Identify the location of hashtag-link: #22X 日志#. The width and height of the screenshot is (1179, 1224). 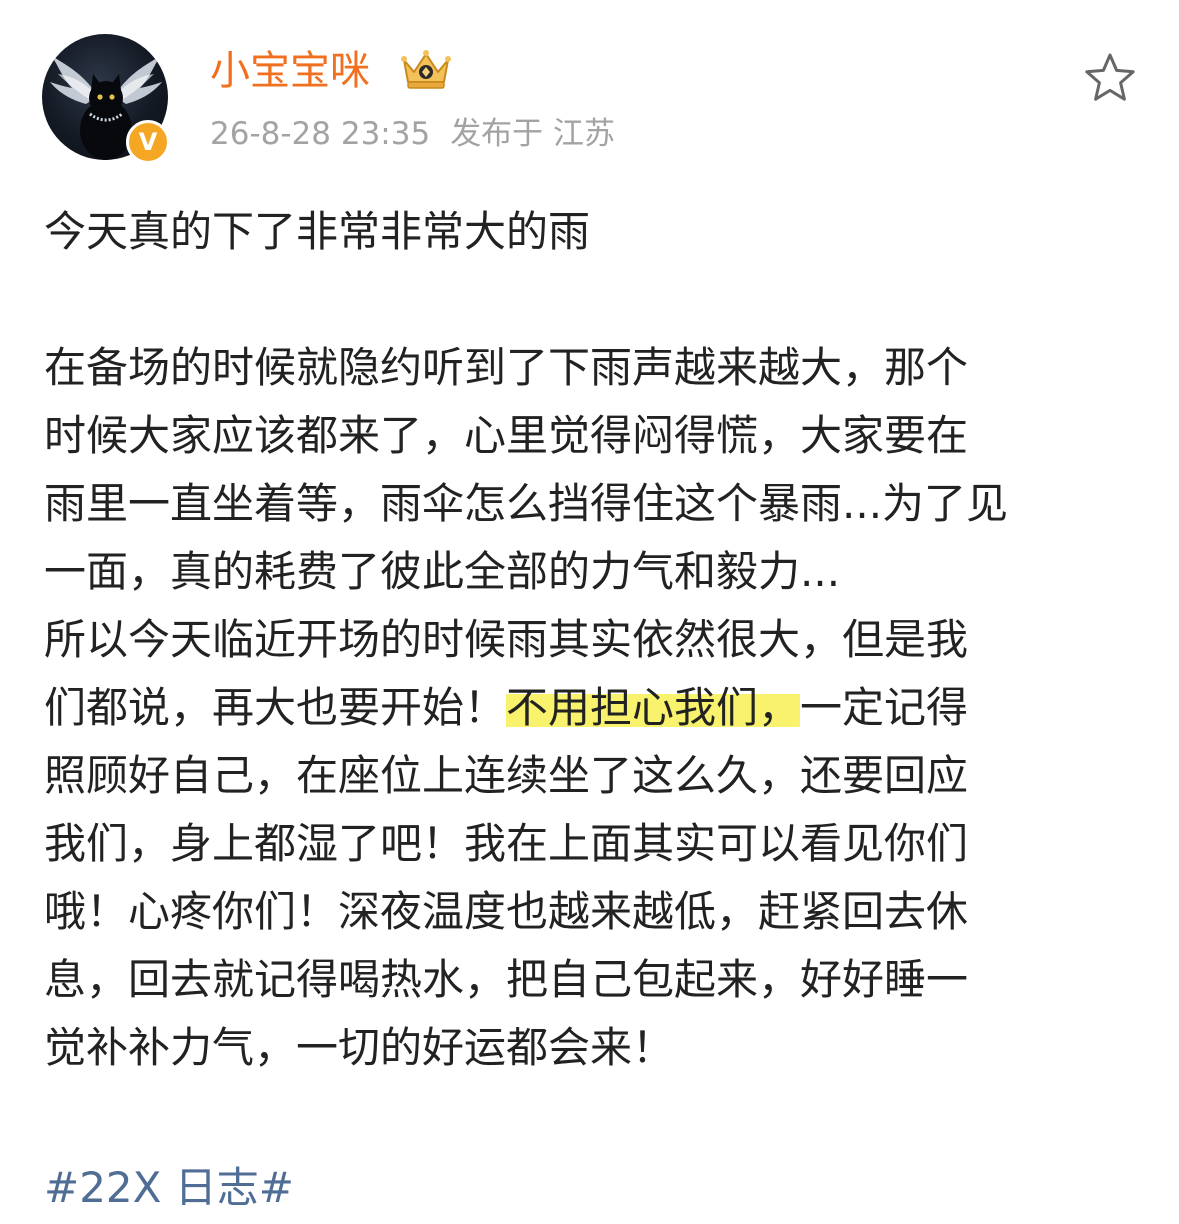
(169, 1188).